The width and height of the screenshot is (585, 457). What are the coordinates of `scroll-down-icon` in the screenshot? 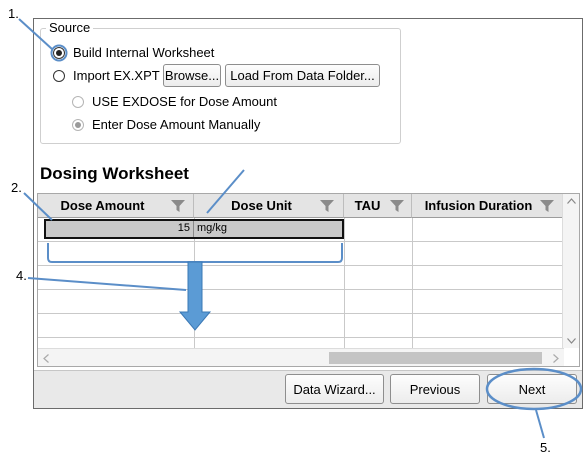 It's located at (571, 341).